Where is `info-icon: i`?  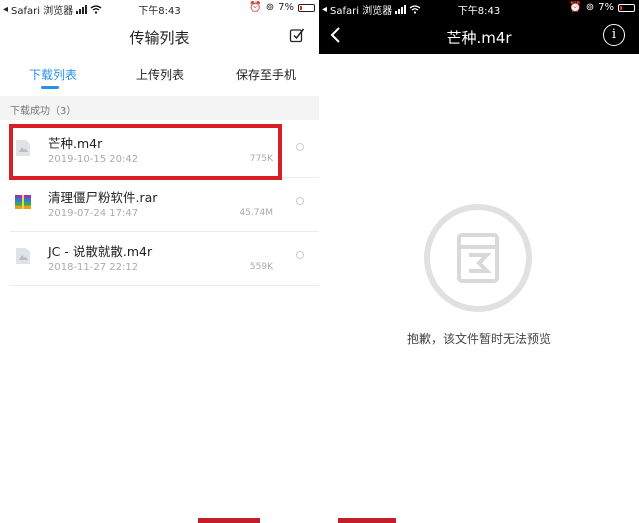
info-icon: i is located at coordinates (614, 35).